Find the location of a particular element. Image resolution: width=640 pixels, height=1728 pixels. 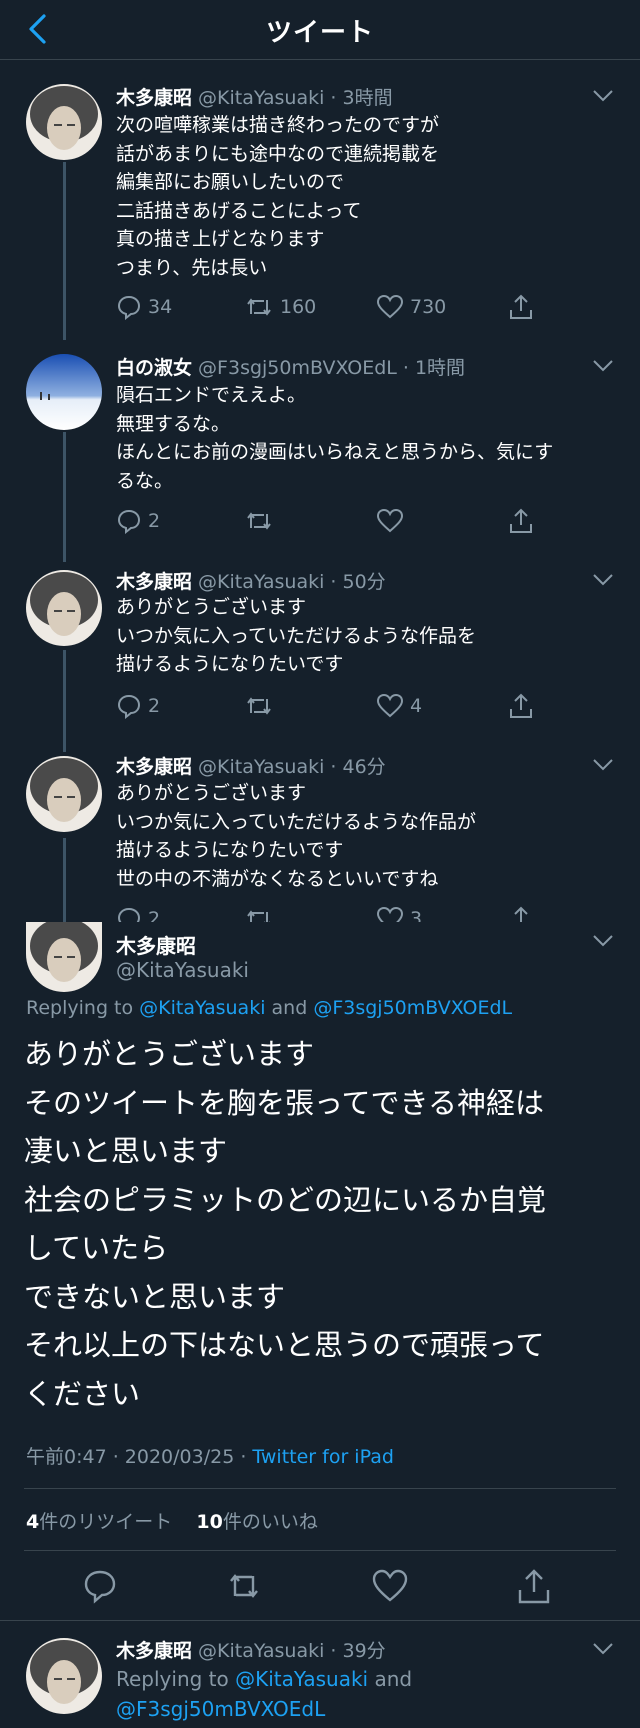

like-button: 4 is located at coordinates (399, 706).